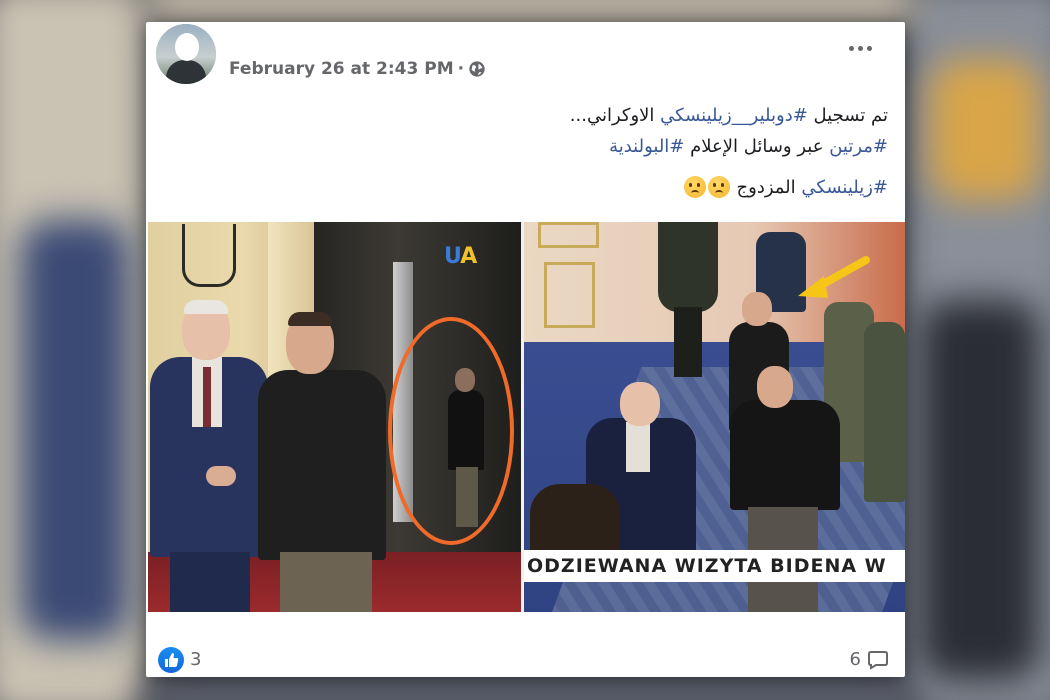 The width and height of the screenshot is (1050, 700). What do you see at coordinates (714, 566) in the screenshot?
I see `news-banner: ODZIEWANA WIZYTA BIDENA W` at bounding box center [714, 566].